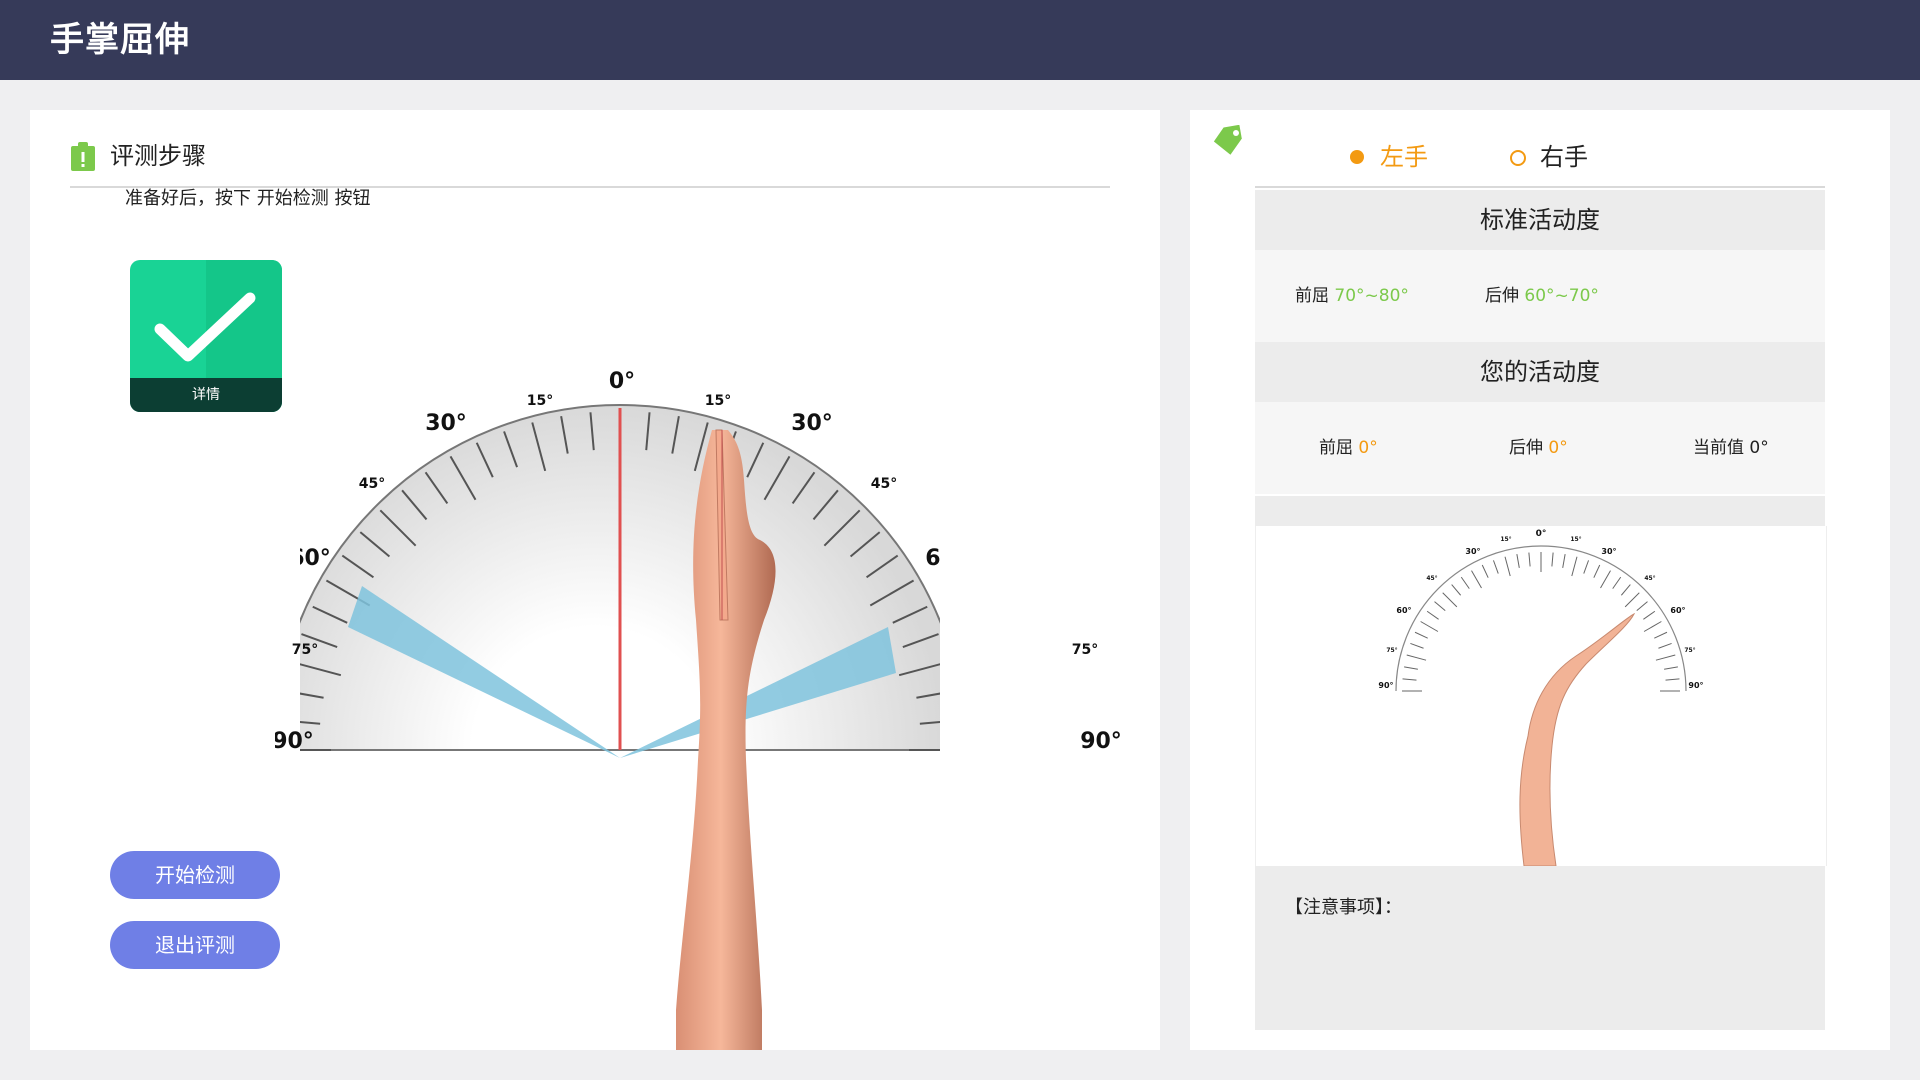  Describe the element at coordinates (195, 945) in the screenshot. I see `exit-assessment-button: 退出评测` at that location.